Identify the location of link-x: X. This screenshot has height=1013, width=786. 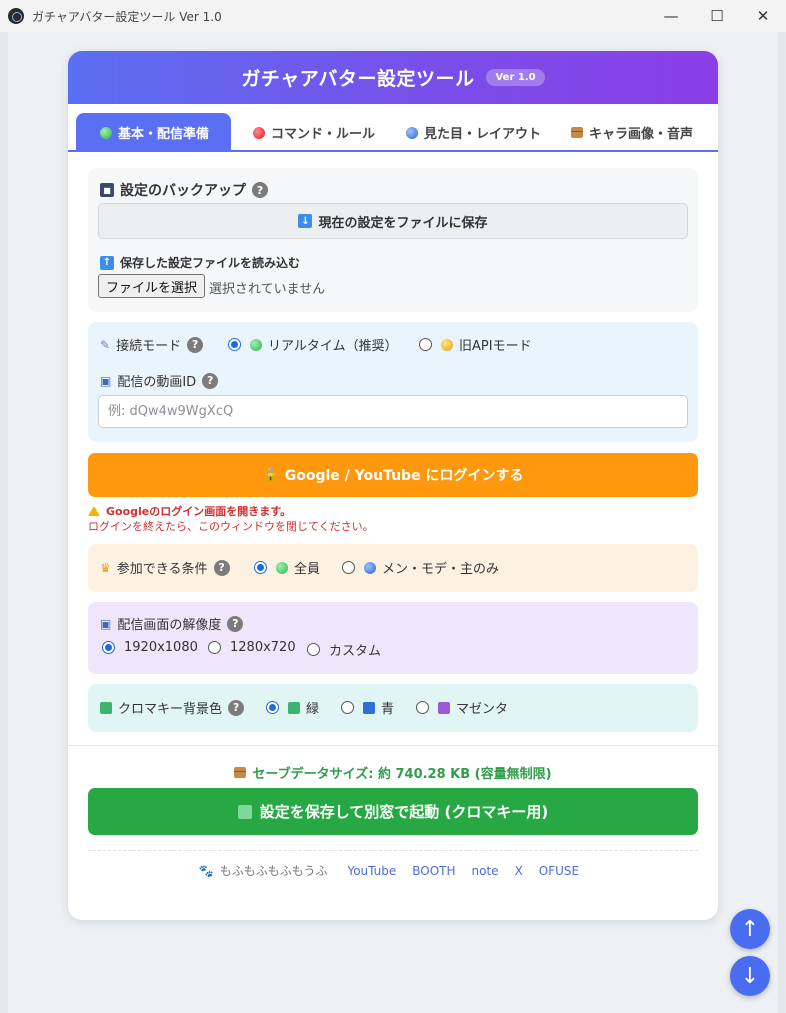
(519, 871).